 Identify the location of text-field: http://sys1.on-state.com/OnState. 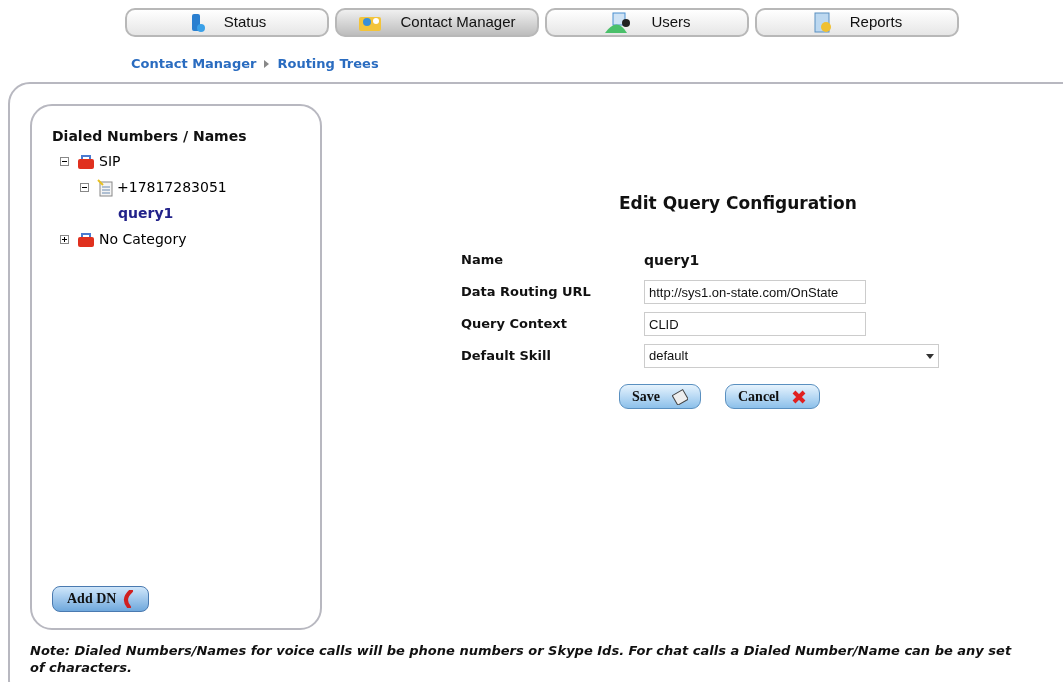
(755, 292).